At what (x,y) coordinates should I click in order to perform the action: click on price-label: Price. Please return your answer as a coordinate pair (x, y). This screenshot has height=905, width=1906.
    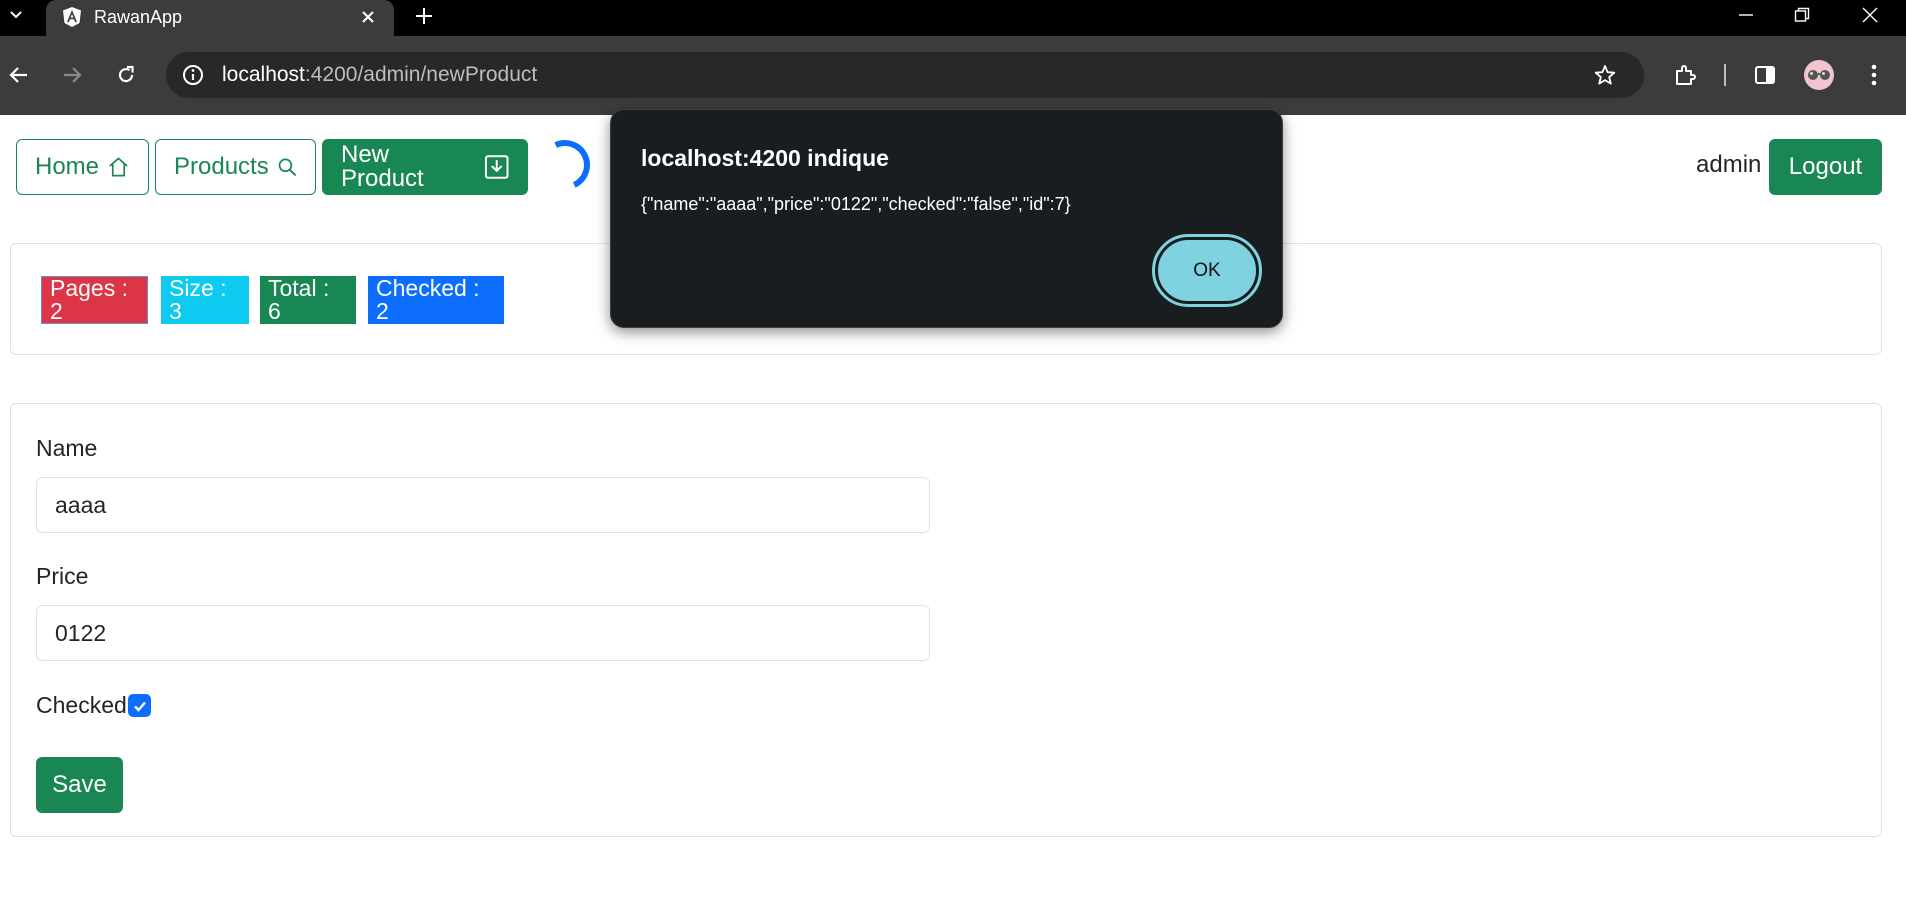
    Looking at the image, I should click on (62, 576).